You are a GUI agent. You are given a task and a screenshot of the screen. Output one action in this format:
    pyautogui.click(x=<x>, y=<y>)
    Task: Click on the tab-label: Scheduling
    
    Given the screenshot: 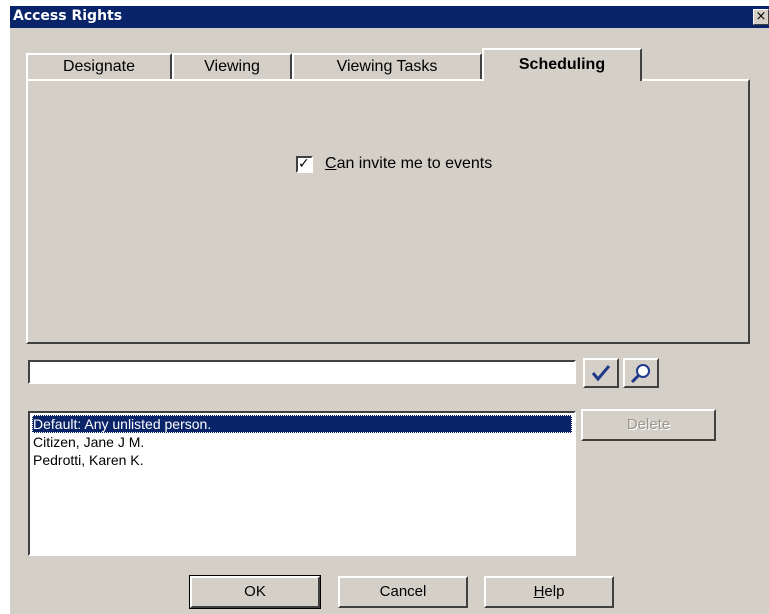 What is the action you would take?
    pyautogui.click(x=562, y=64)
    